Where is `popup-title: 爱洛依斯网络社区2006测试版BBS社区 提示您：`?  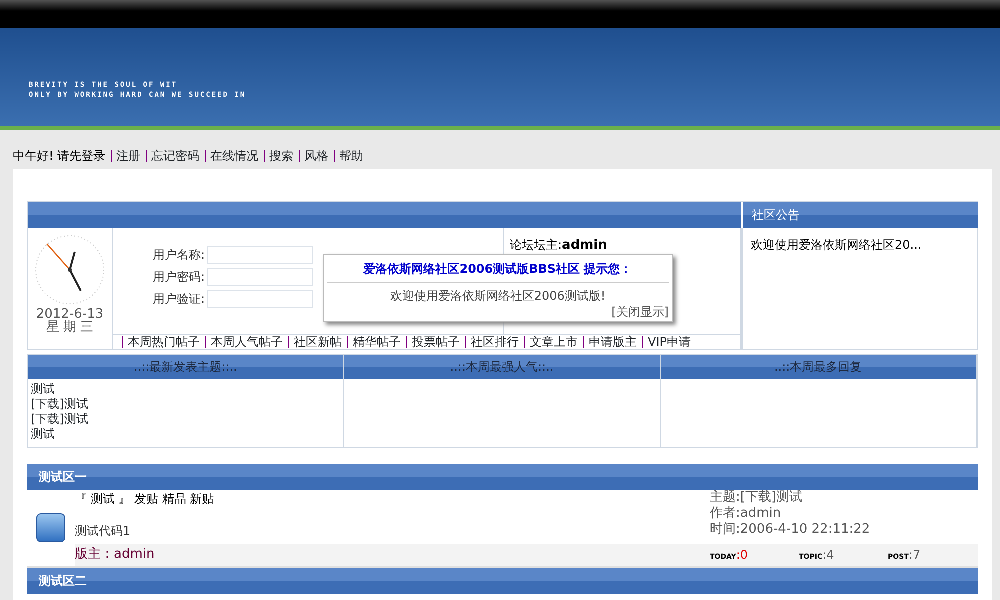
popup-title: 爱洛依斯网络社区2006测试版BBS社区 提示您： is located at coordinates (498, 270).